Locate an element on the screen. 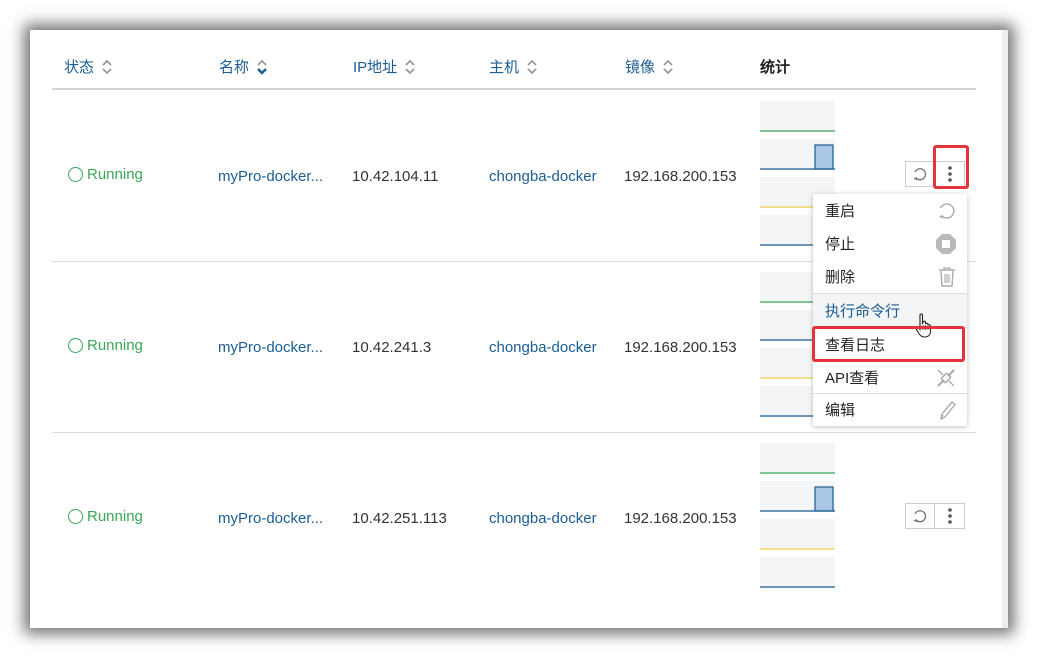 The height and width of the screenshot is (659, 1039). api-icon is located at coordinates (946, 377).